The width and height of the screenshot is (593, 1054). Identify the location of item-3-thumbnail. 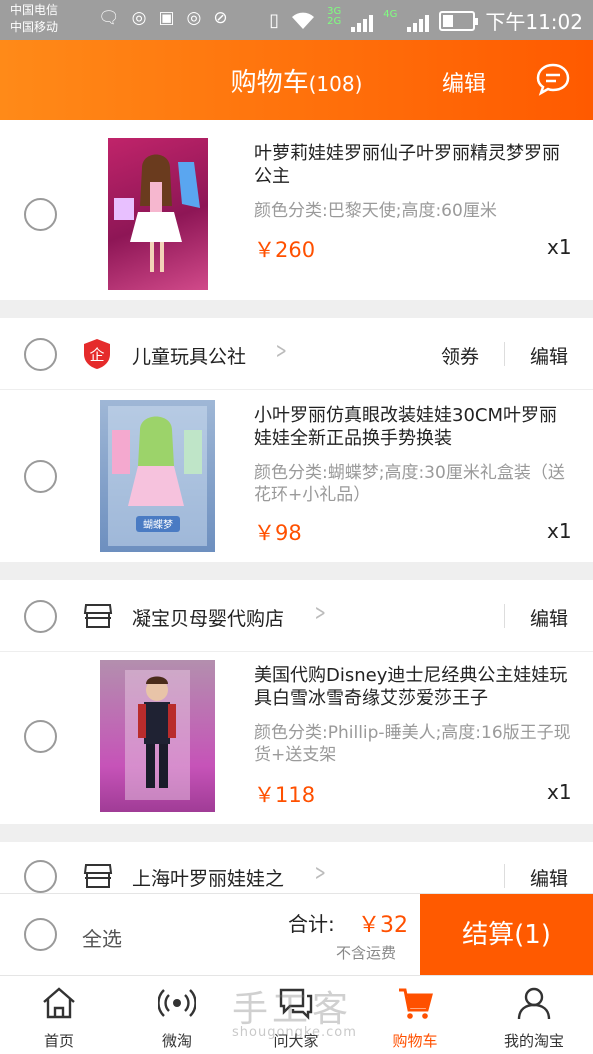
(157, 736).